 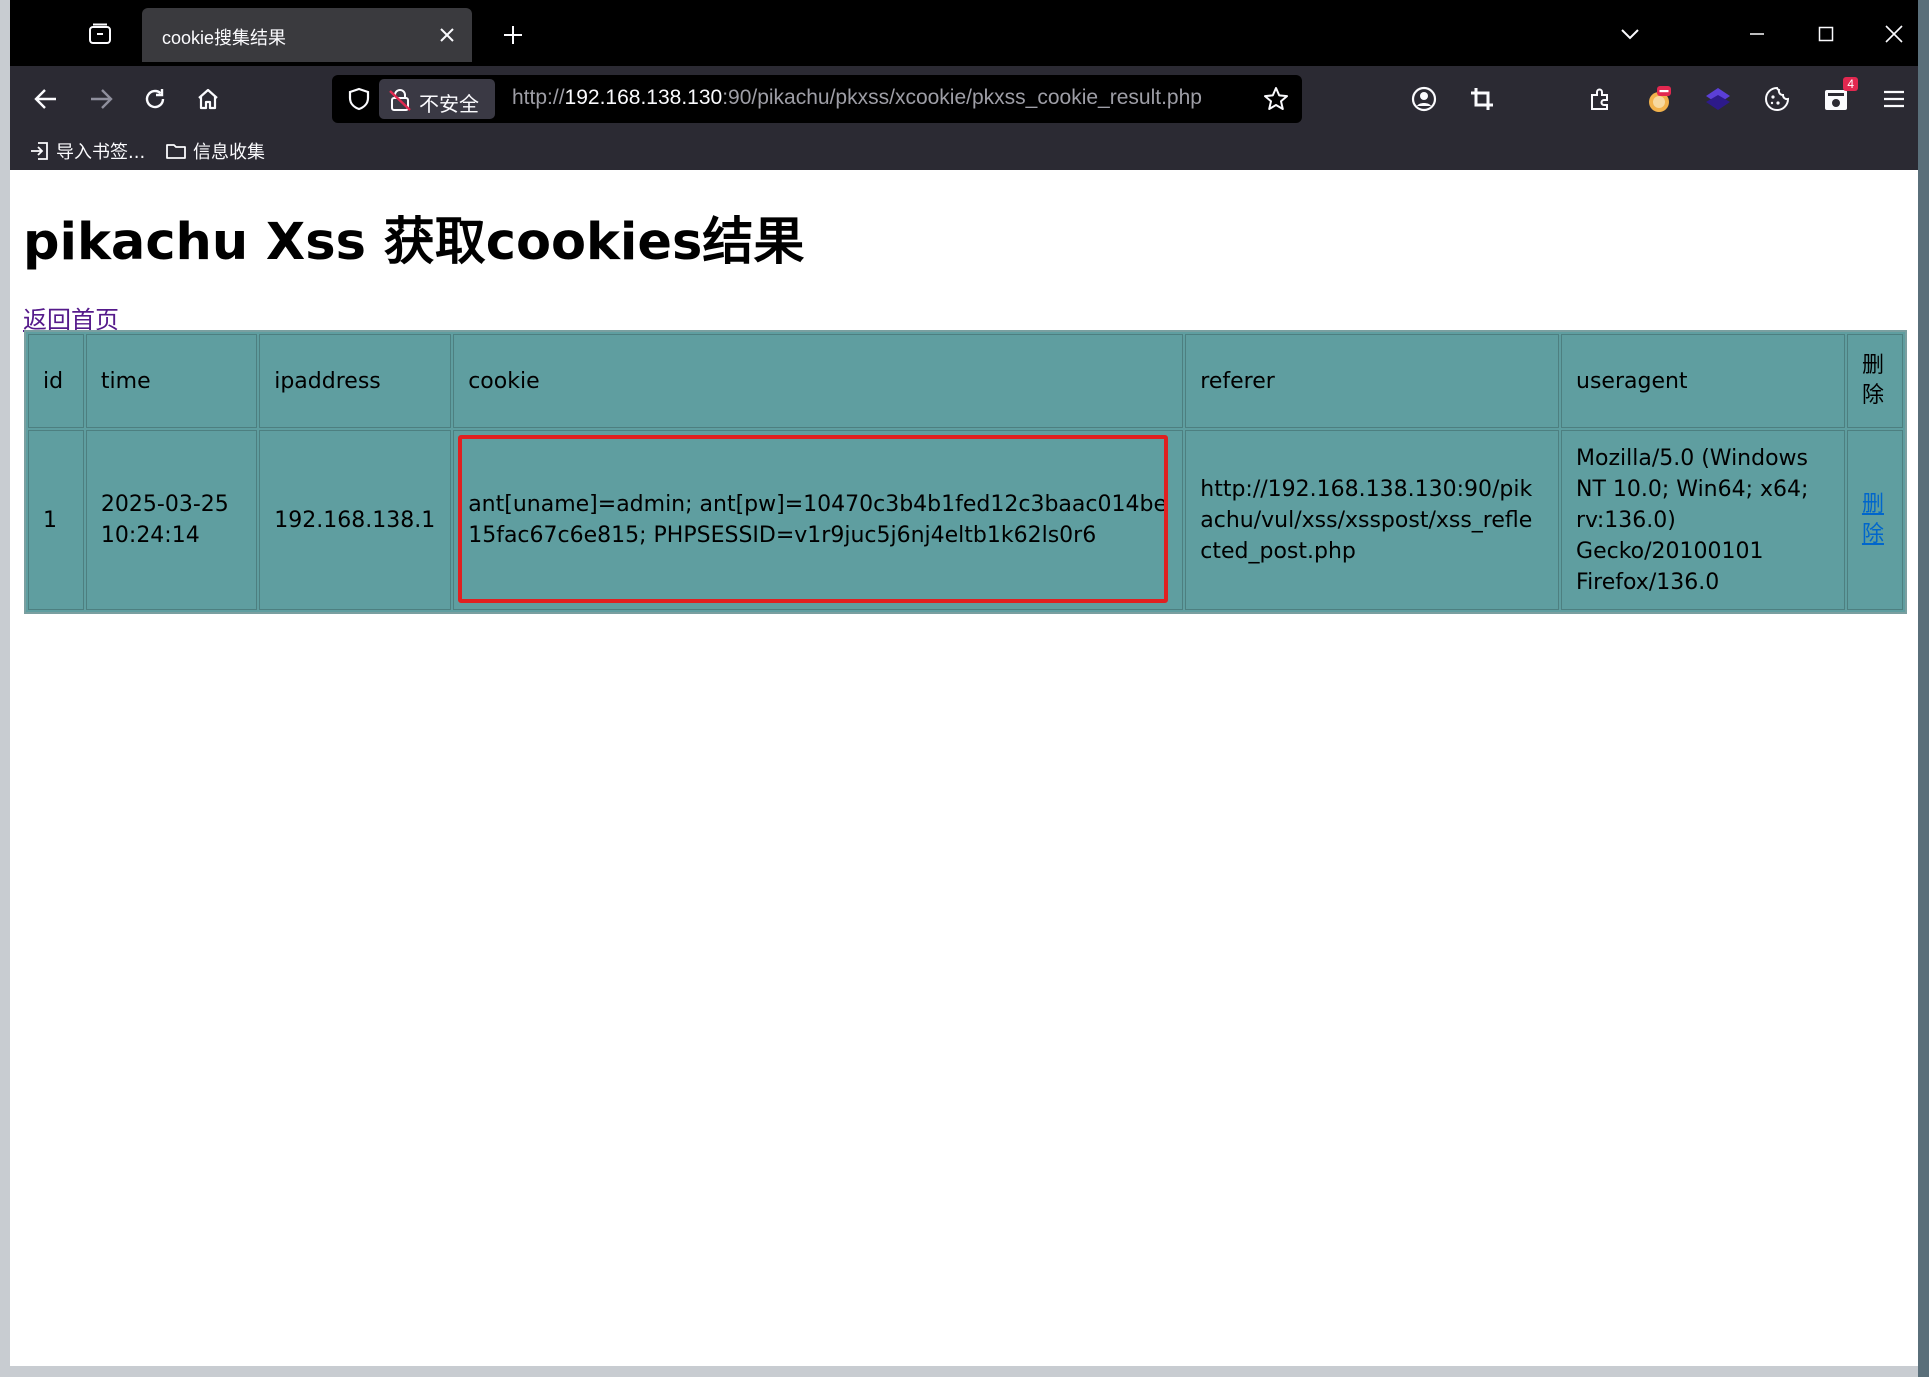 I want to click on bookmark-folder-label: 信息收集, so click(x=229, y=152).